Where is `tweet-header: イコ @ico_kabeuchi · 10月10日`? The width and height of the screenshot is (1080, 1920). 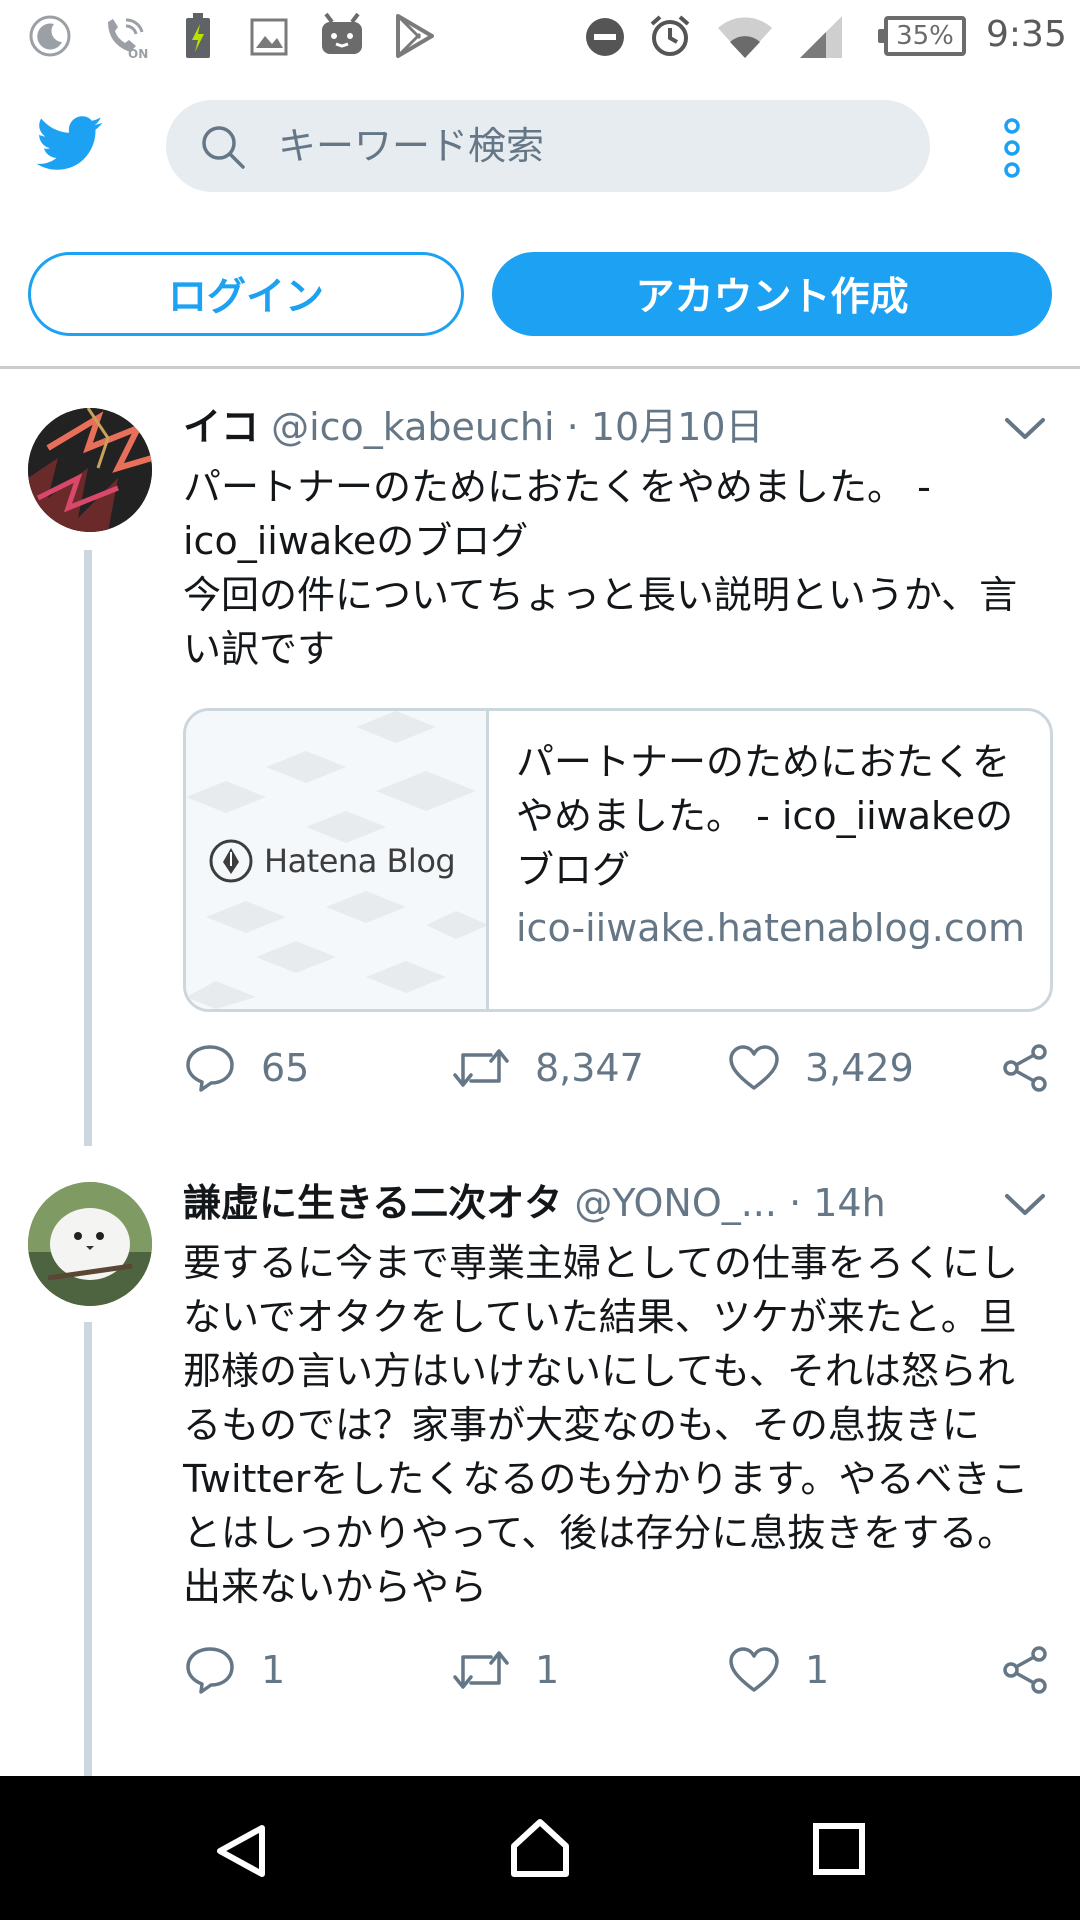
tweet-header: イコ @ico_kabeuchi · 10月10日 is located at coordinates (473, 427).